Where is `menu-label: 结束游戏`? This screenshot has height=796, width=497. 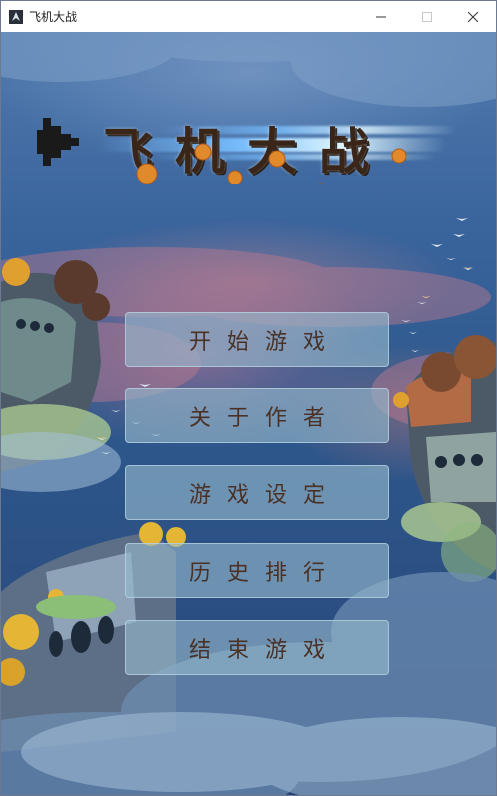 menu-label: 结束游戏 is located at coordinates (264, 650).